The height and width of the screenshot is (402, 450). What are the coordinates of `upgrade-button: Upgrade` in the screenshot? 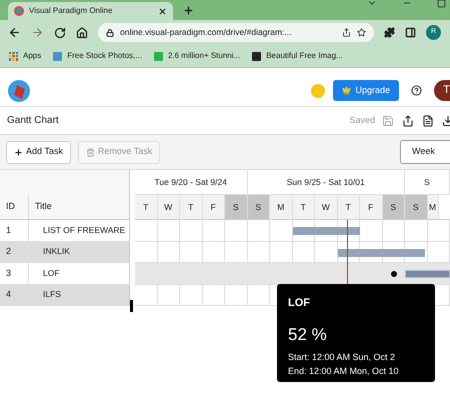 It's located at (366, 90).